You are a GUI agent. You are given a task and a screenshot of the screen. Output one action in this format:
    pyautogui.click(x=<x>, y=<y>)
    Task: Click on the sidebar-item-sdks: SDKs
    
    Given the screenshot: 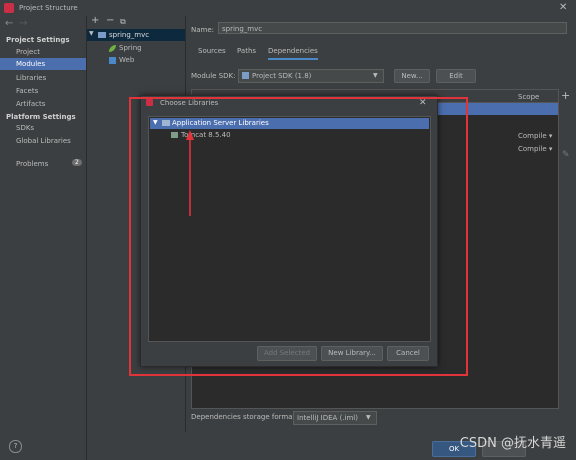 What is the action you would take?
    pyautogui.click(x=25, y=128)
    